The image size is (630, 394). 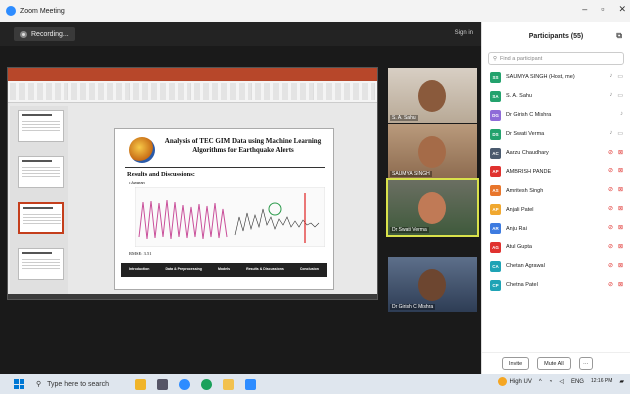 What do you see at coordinates (556, 266) in the screenshot?
I see `participant-row: CA Chetan Agrawal ⊘ ⊠` at bounding box center [556, 266].